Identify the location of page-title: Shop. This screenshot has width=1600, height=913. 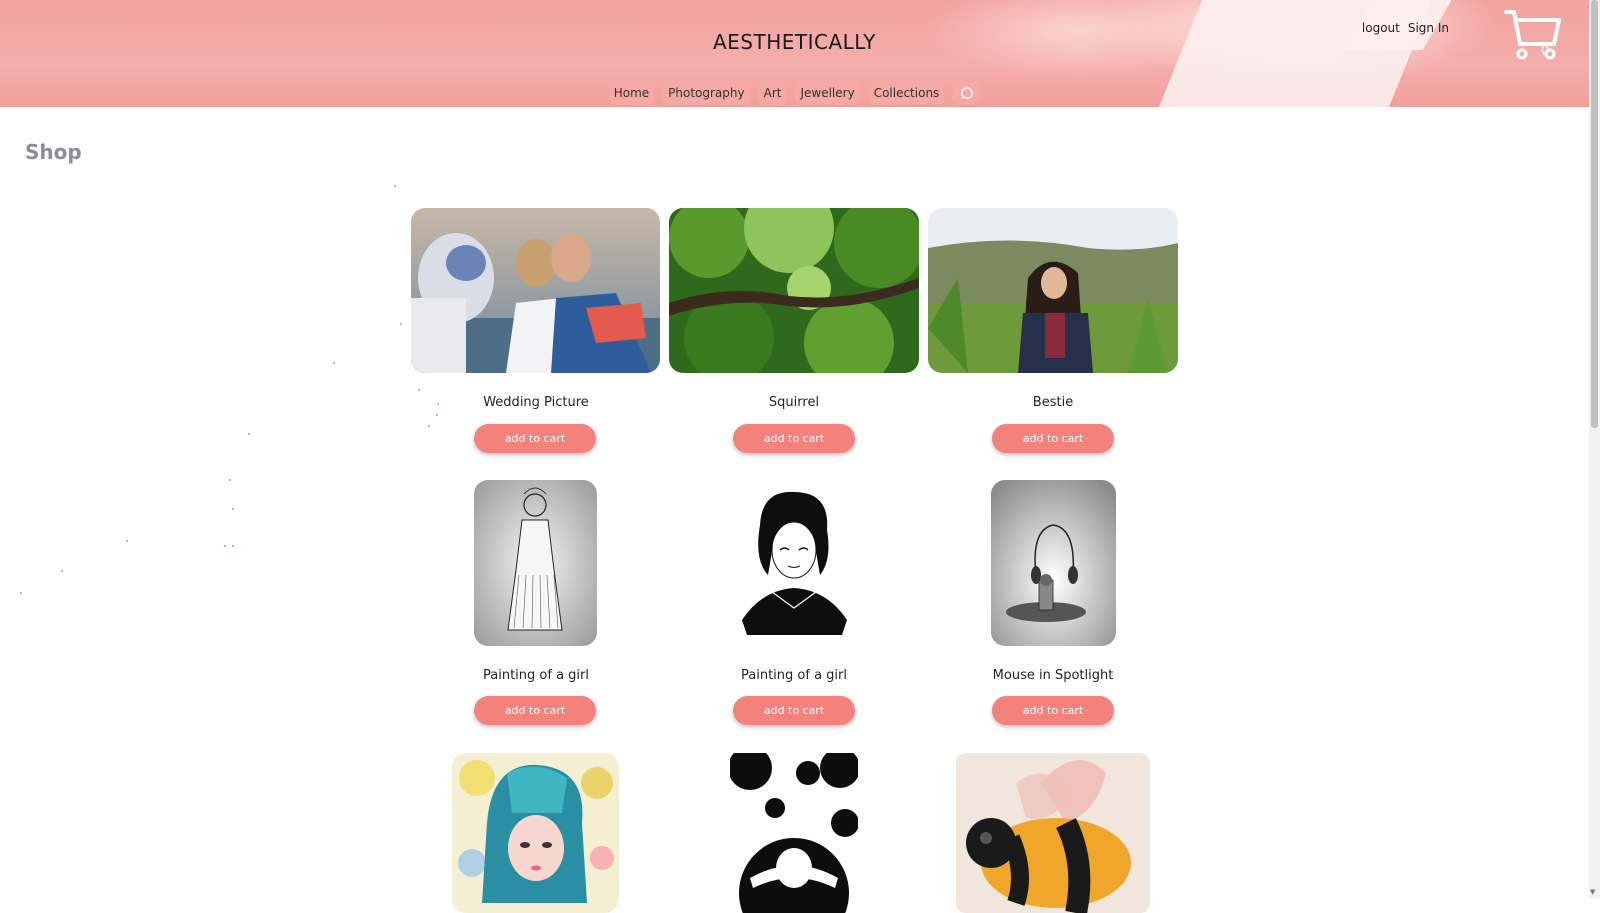
(53, 152).